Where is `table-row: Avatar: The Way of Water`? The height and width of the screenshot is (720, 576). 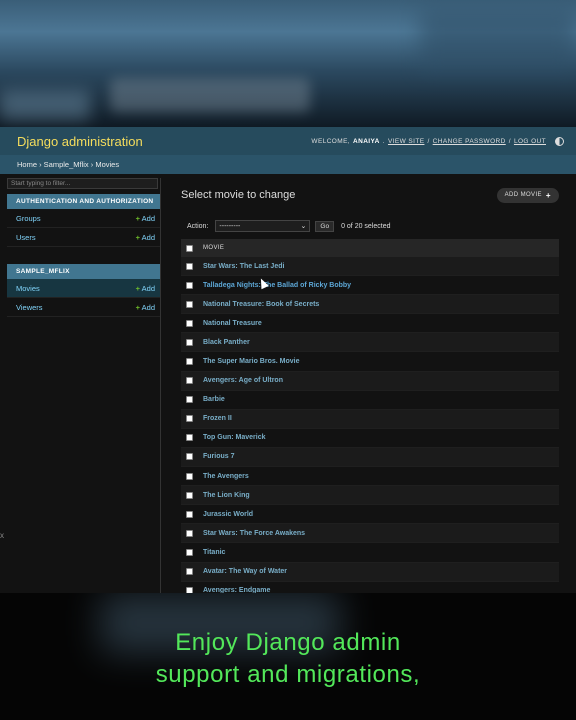
table-row: Avatar: The Way of Water is located at coordinates (370, 572).